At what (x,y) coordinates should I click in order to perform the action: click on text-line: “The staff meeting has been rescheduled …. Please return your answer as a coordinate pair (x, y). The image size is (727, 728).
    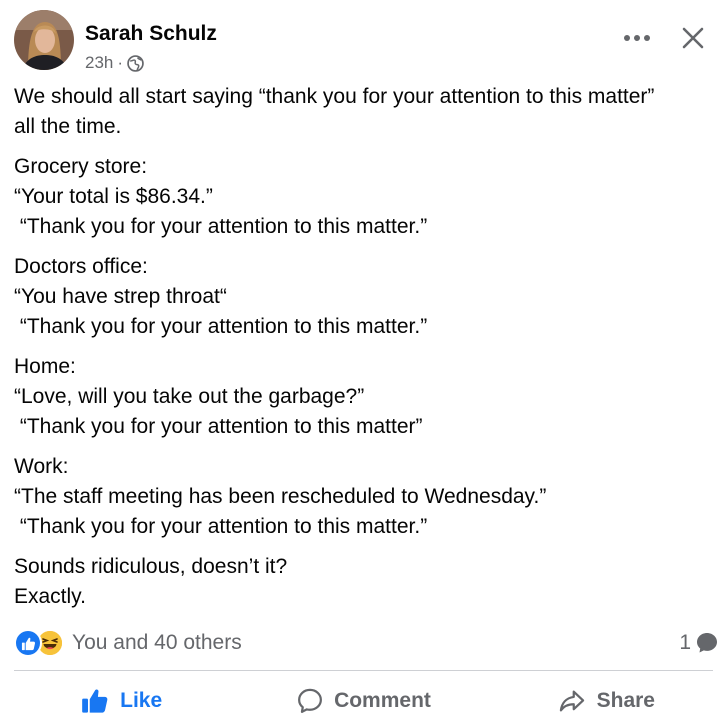
    Looking at the image, I should click on (280, 496).